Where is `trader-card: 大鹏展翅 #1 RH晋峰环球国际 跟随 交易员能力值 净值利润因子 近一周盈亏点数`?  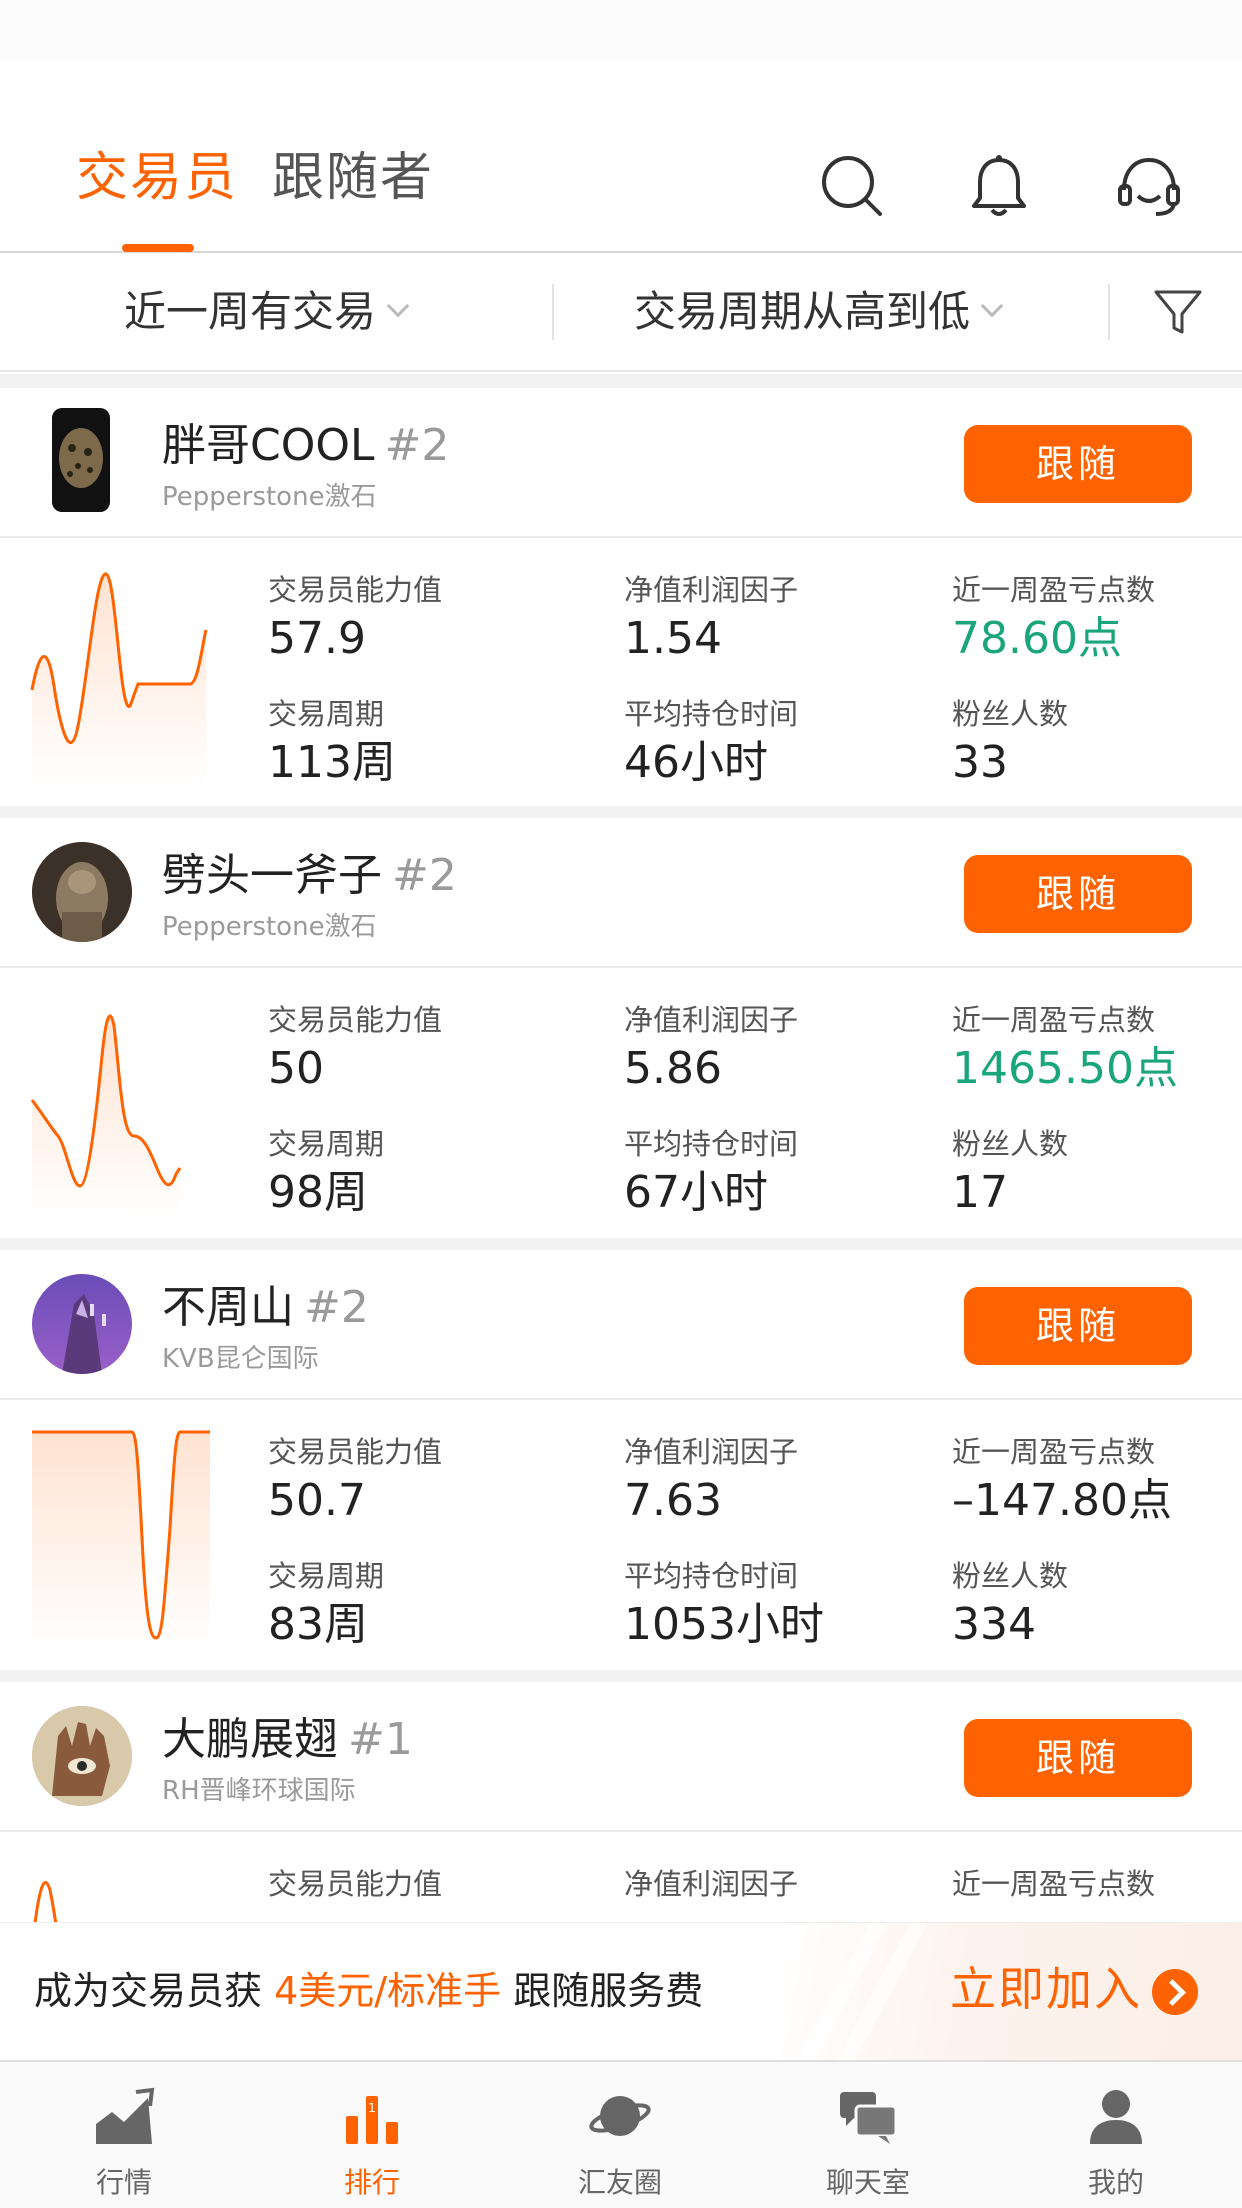 trader-card: 大鹏展翅 #1 RH晋峰环球国际 跟随 交易员能力值 净值利润因子 近一周盈亏点数 is located at coordinates (621, 1802).